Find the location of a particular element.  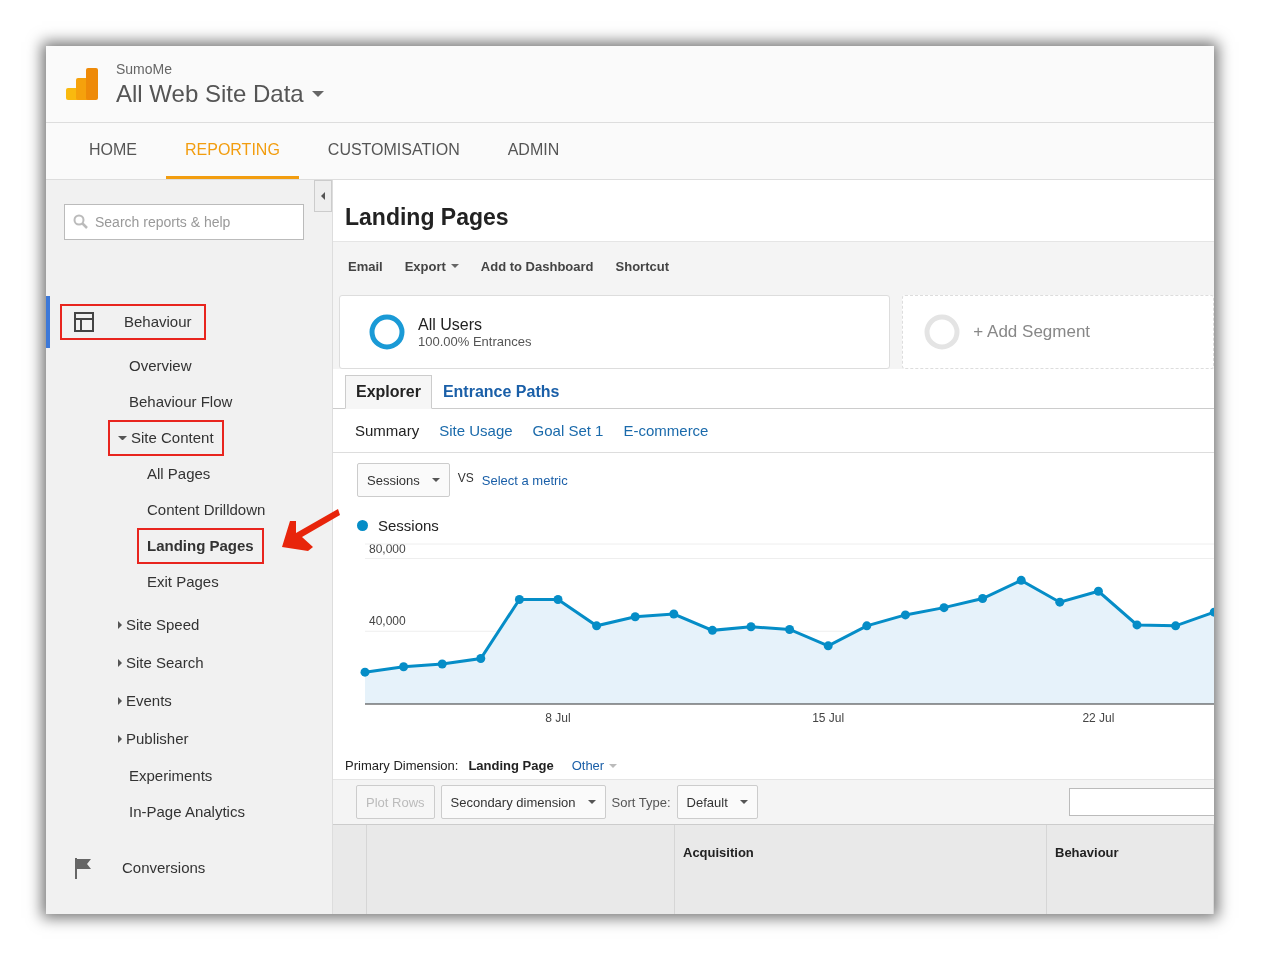

sidebar-item: All Pages is located at coordinates (179, 474).